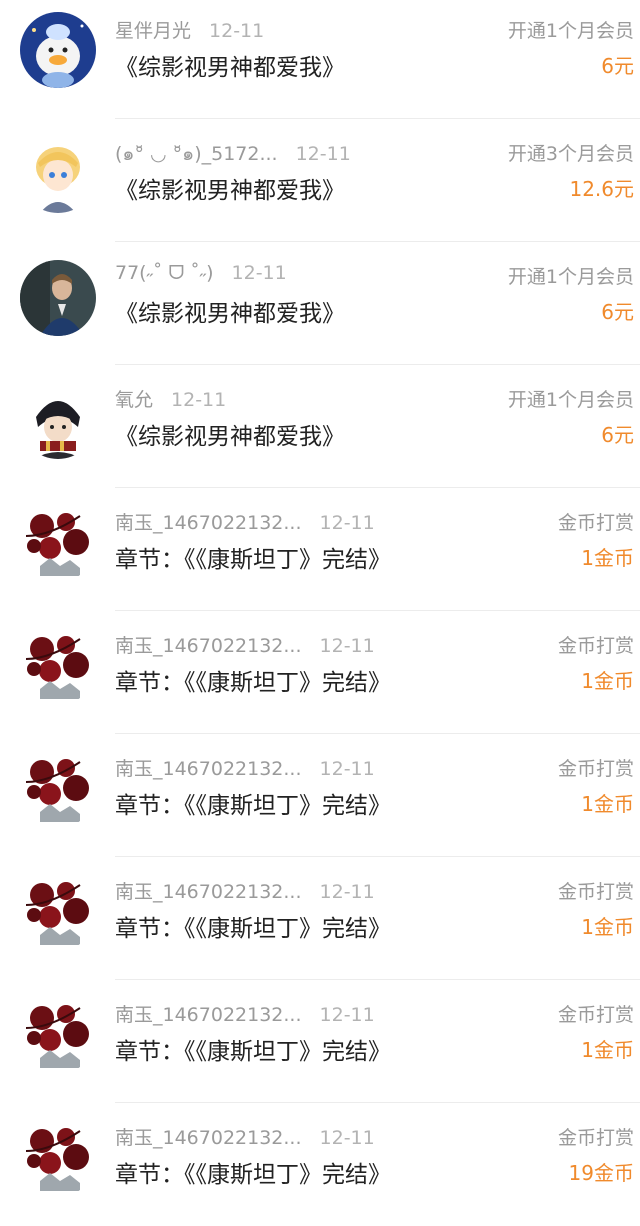 The height and width of the screenshot is (1226, 640). Describe the element at coordinates (601, 189) in the screenshot. I see `amount: 12.6元` at that location.